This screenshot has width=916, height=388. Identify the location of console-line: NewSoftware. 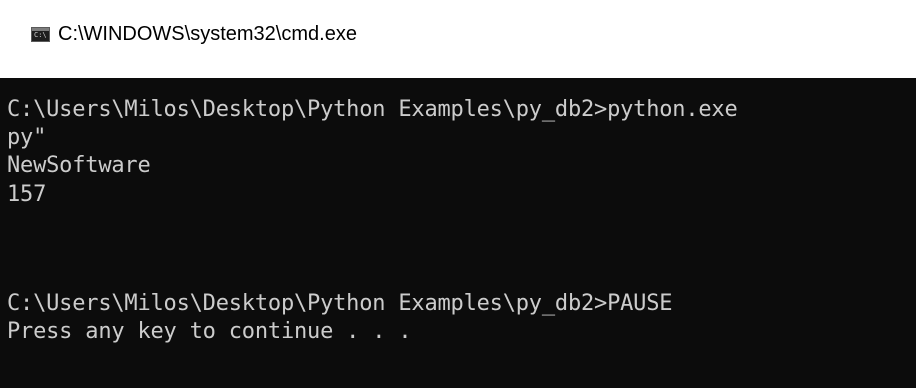
(79, 165).